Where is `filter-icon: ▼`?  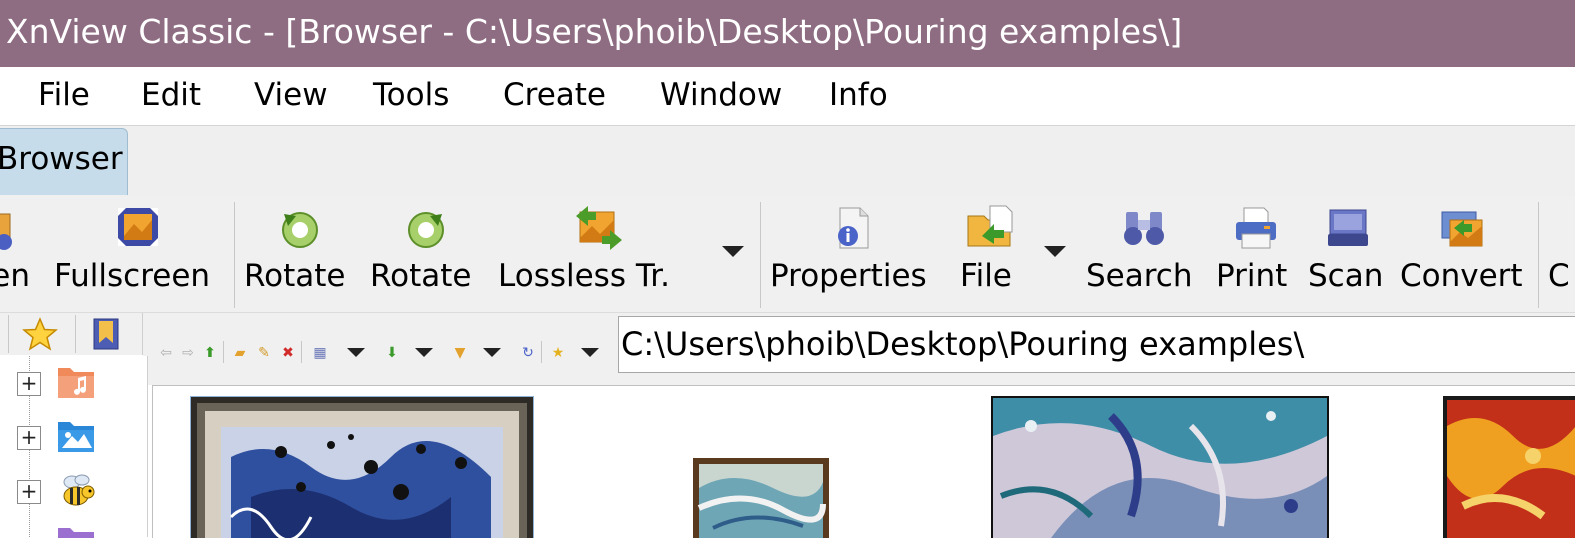
filter-icon: ▼ is located at coordinates (460, 353).